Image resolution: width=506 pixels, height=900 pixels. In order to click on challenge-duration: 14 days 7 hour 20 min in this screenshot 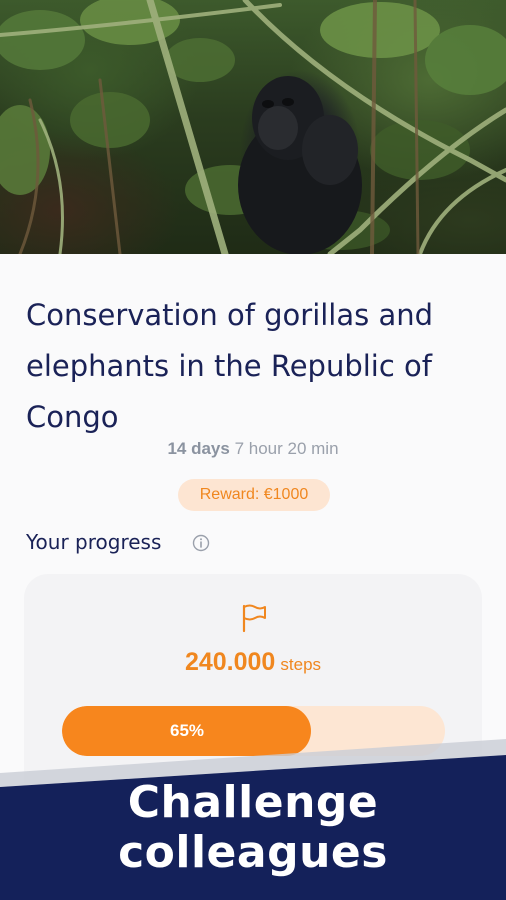, I will do `click(253, 449)`.